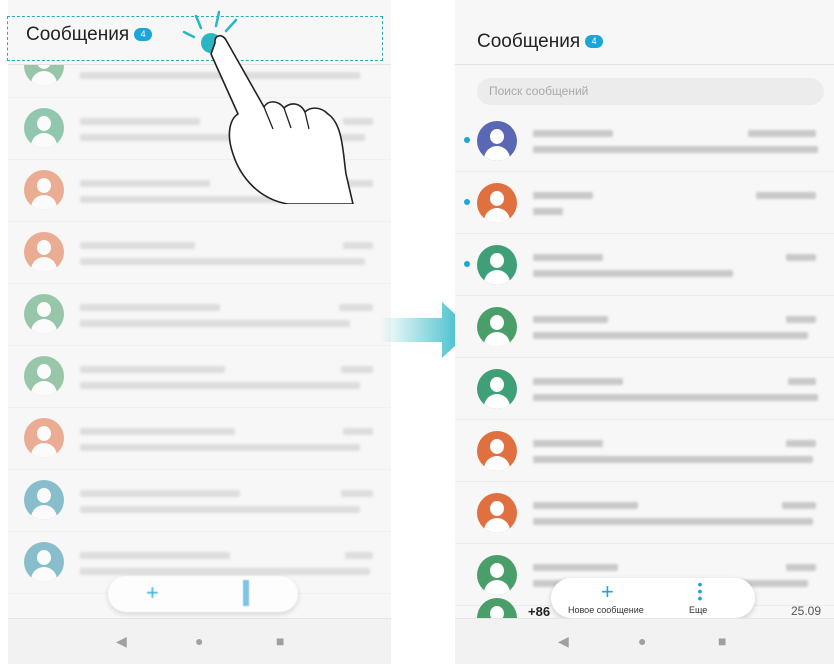 The width and height of the screenshot is (834, 664). What do you see at coordinates (529, 41) in the screenshot?
I see `title-text: Сообщения` at bounding box center [529, 41].